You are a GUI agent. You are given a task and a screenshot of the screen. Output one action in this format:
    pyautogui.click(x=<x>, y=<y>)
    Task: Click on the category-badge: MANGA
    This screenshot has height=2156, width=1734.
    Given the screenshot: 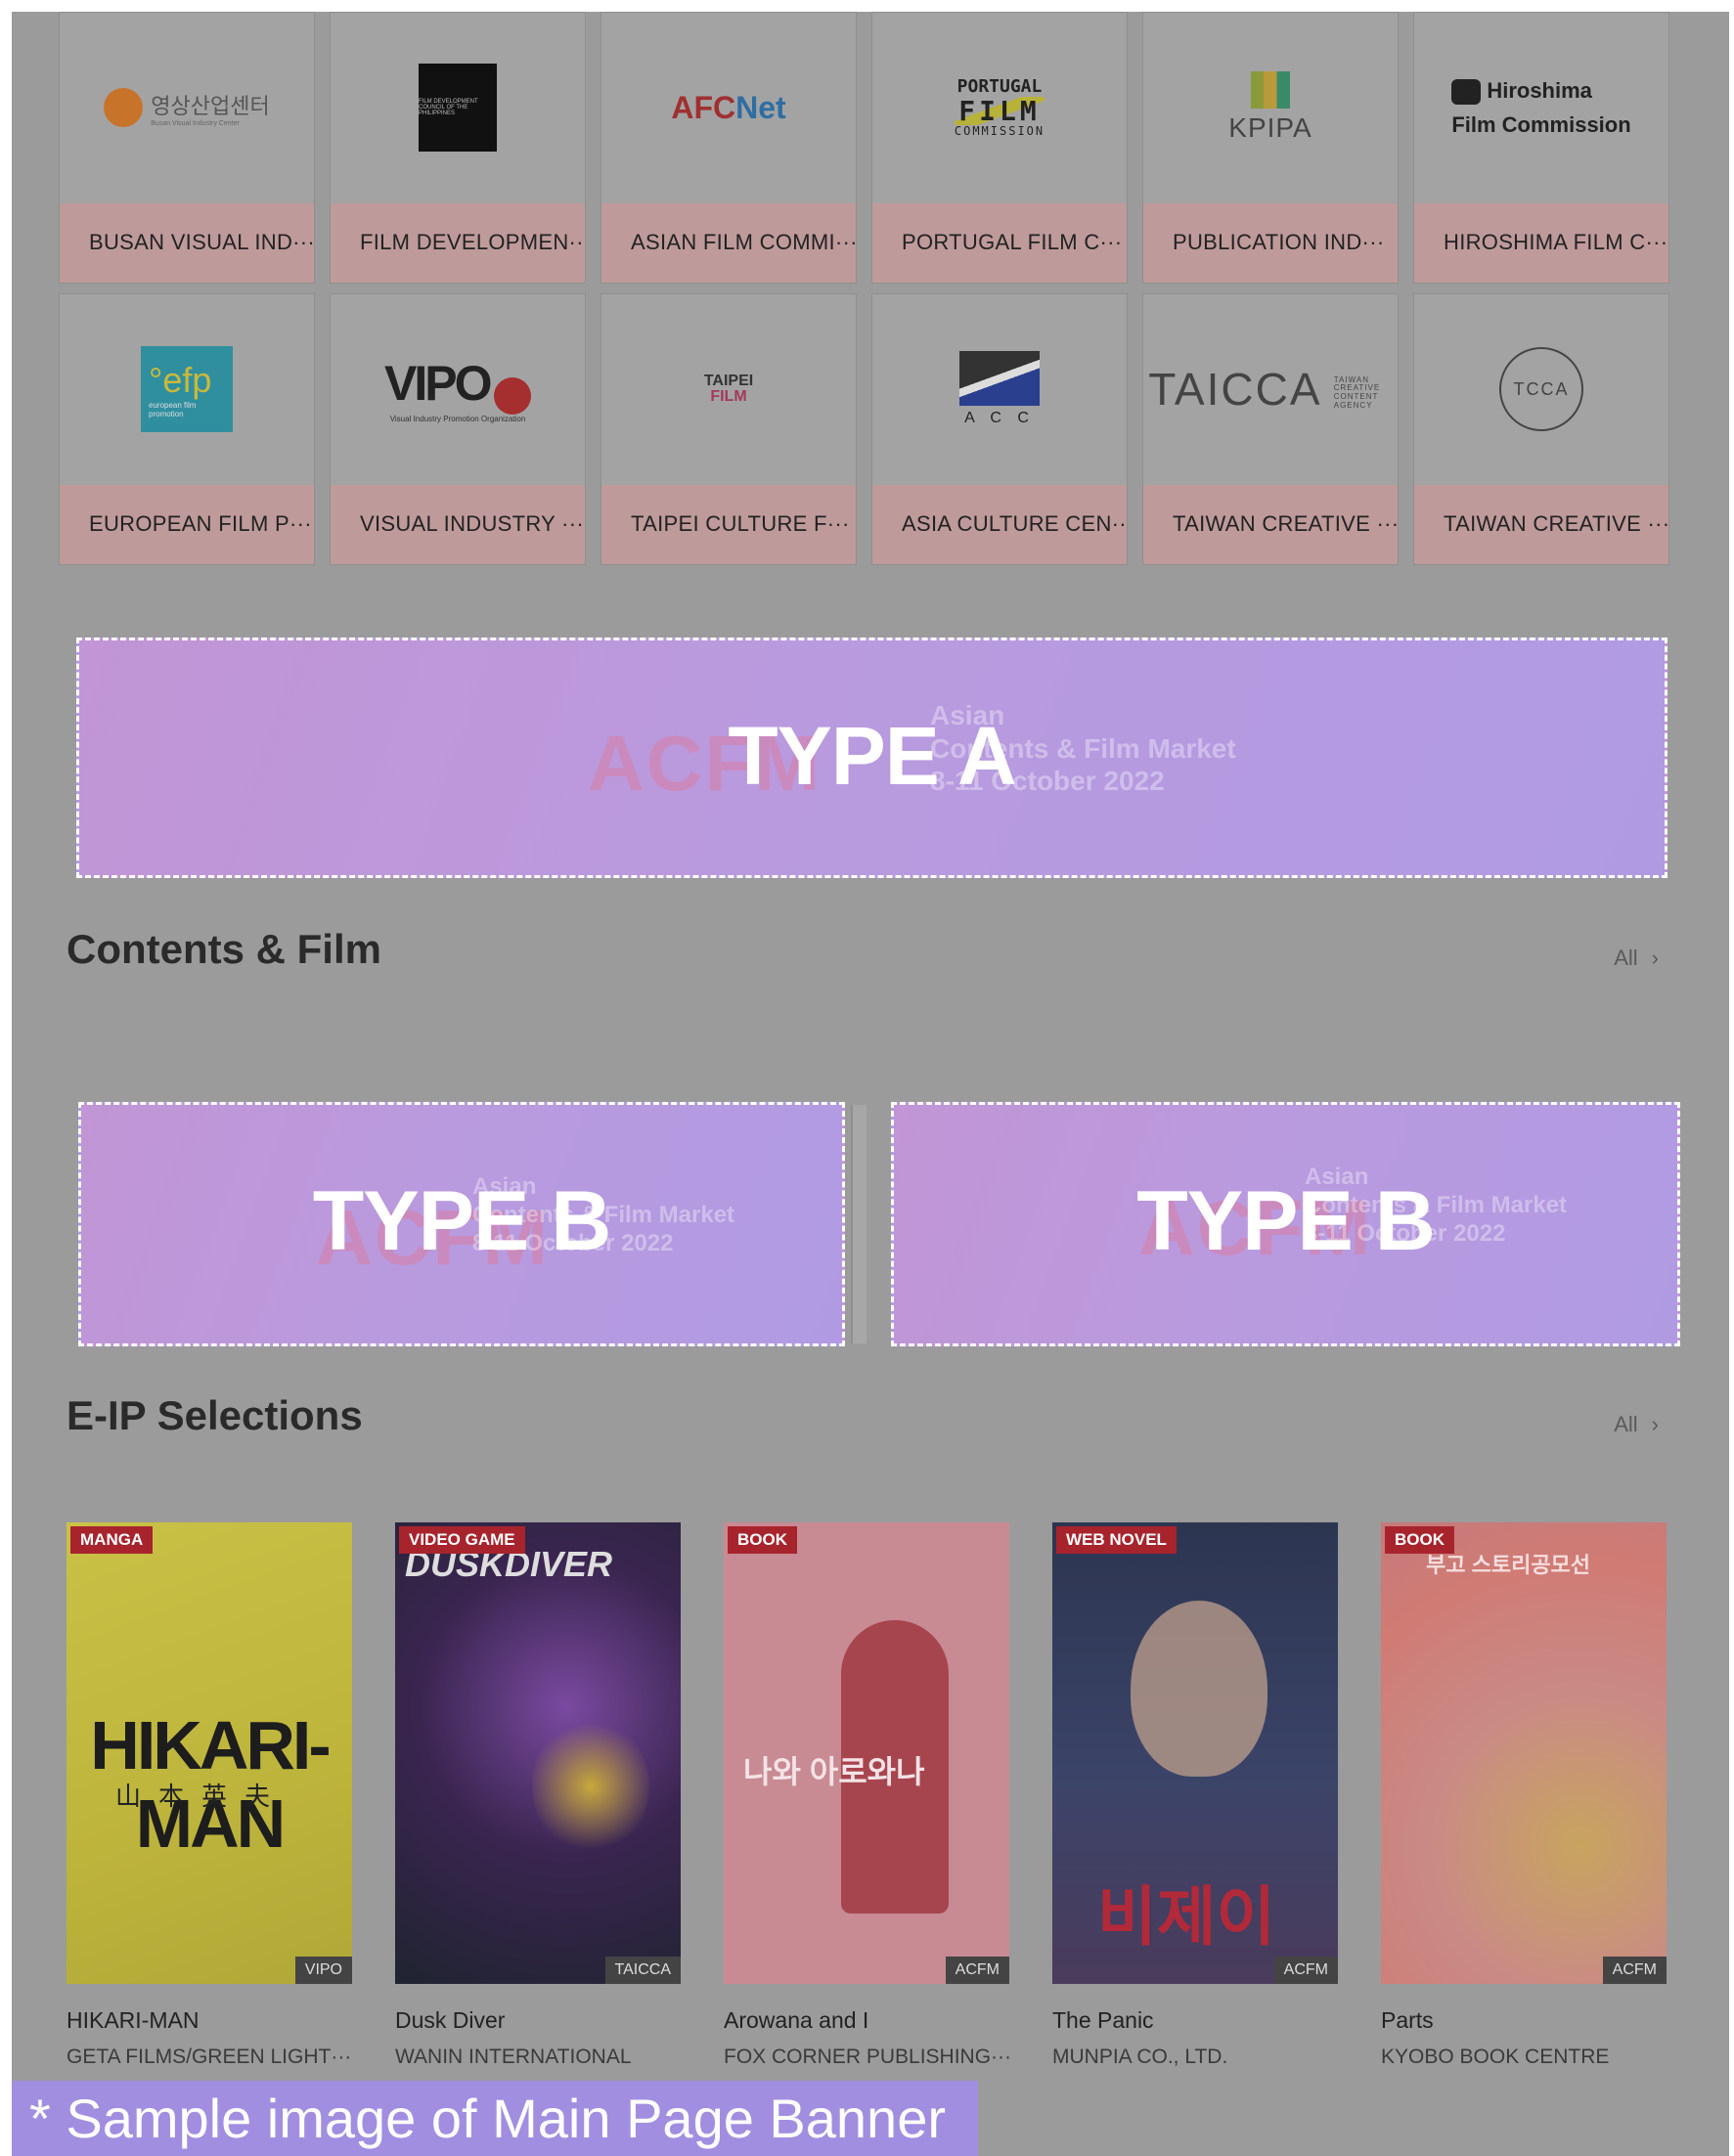 What is the action you would take?
    pyautogui.click(x=112, y=1540)
    